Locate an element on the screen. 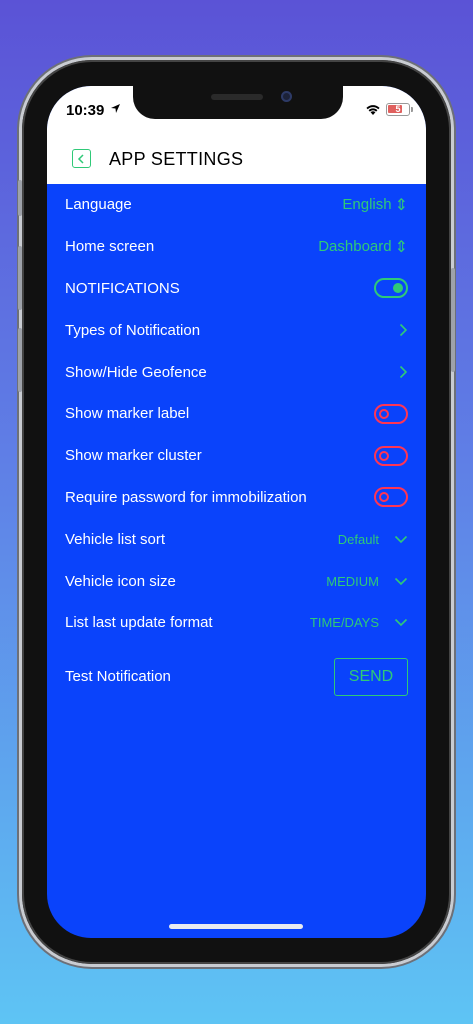 This screenshot has height=1024, width=473. speaker-grille is located at coordinates (237, 97).